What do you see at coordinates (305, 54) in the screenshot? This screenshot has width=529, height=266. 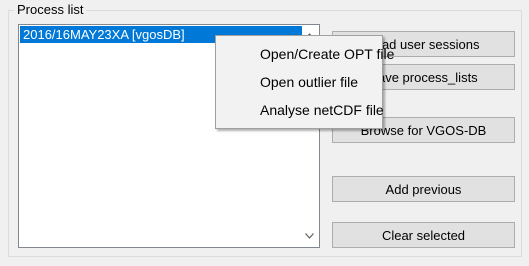 I see `menu-item-open-create-opt: Open/Create OPT file` at bounding box center [305, 54].